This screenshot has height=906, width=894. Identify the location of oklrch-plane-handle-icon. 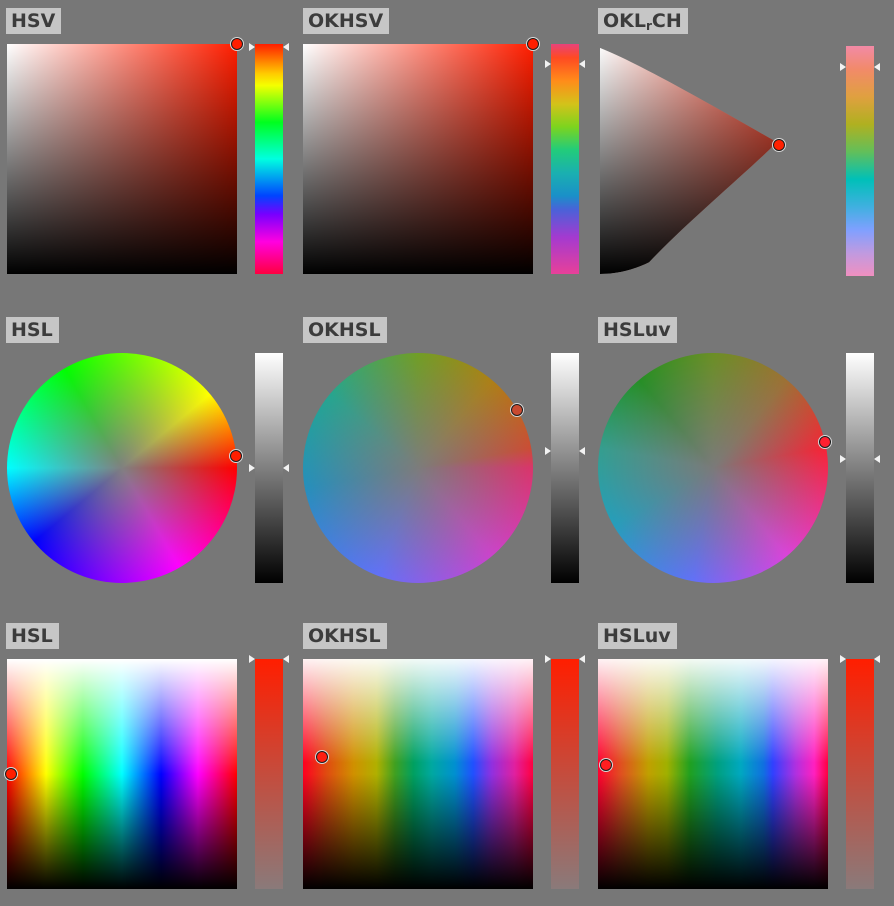
(779, 145).